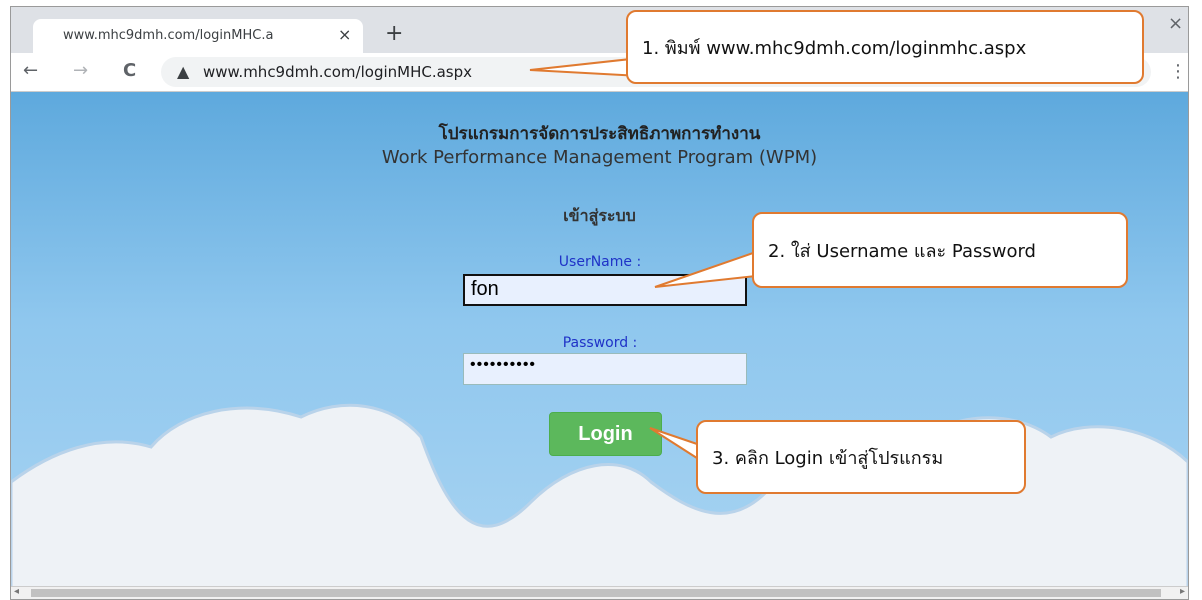  What do you see at coordinates (605, 290) in the screenshot?
I see `username-input: fon` at bounding box center [605, 290].